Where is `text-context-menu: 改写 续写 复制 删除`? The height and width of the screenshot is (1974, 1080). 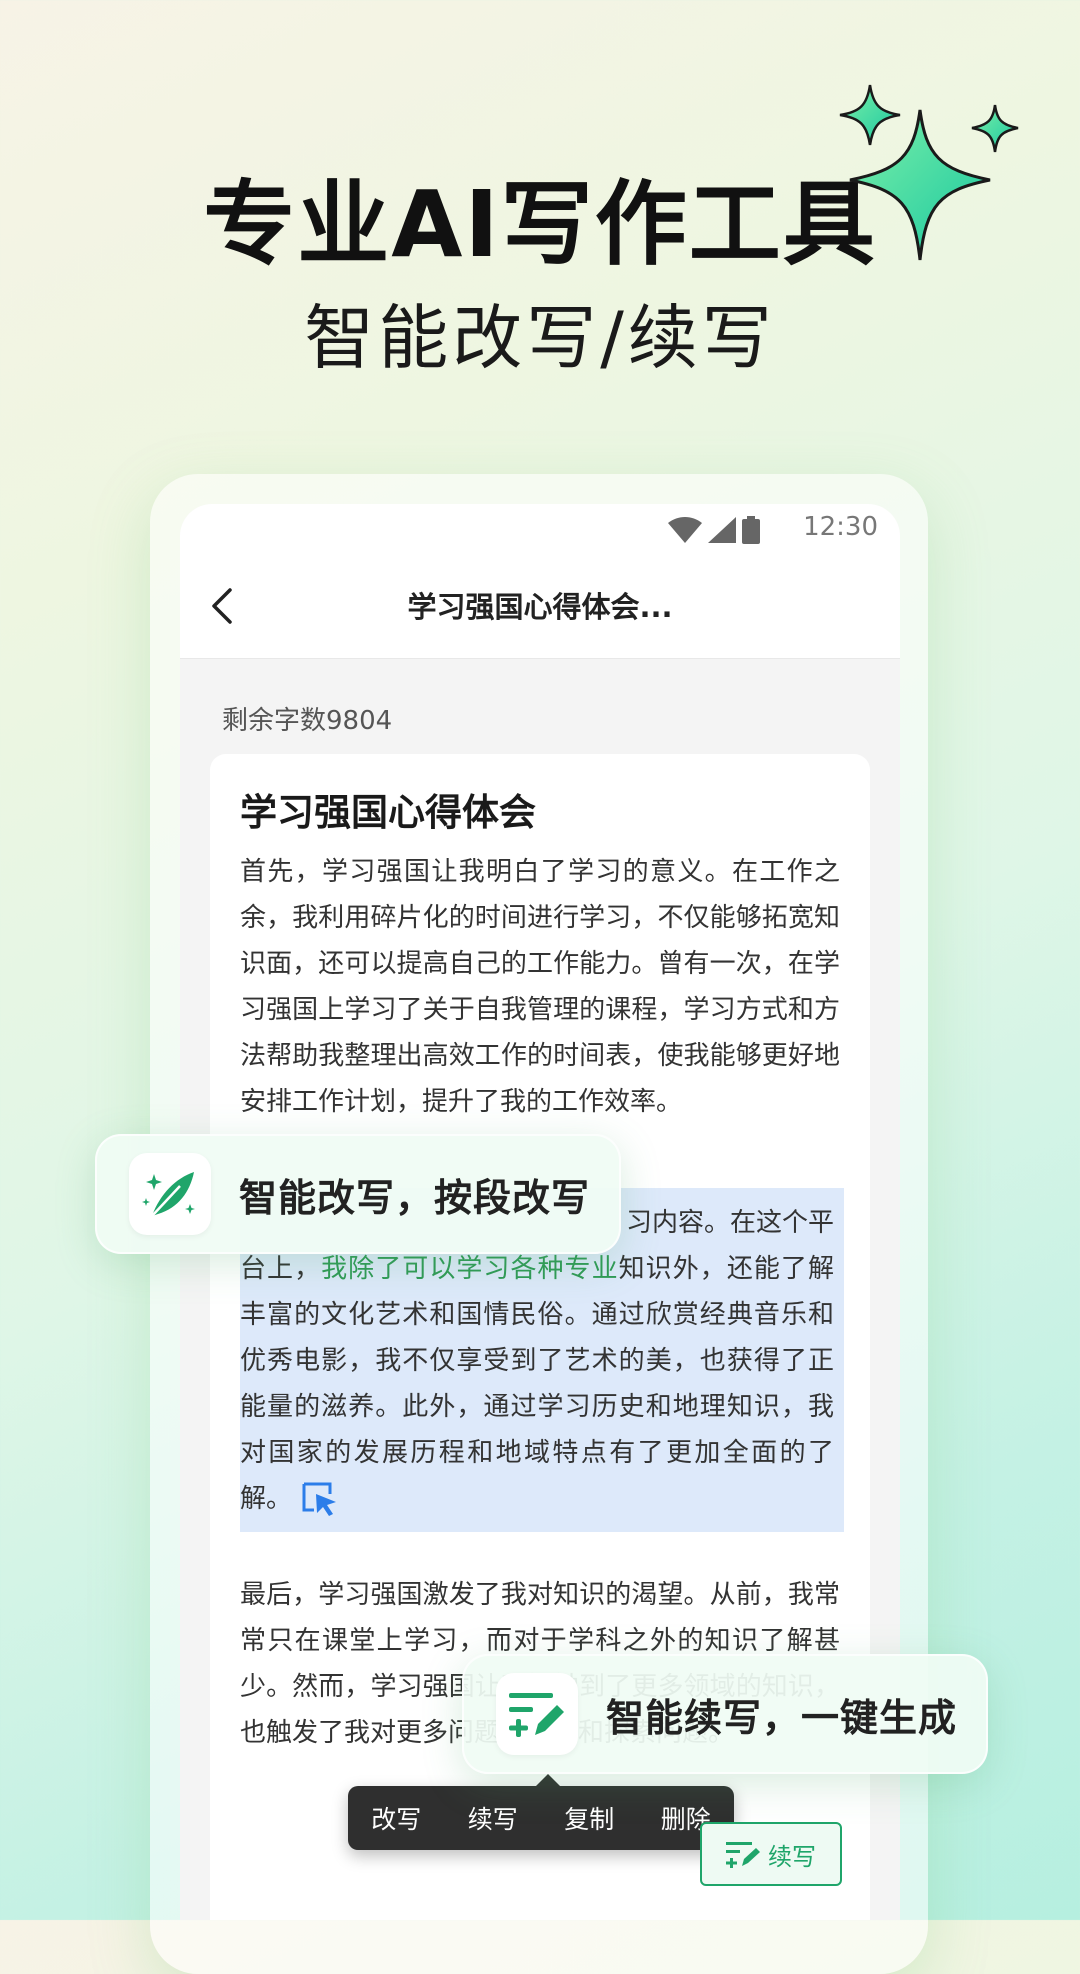 text-context-menu: 改写 续写 复制 删除 is located at coordinates (541, 1812).